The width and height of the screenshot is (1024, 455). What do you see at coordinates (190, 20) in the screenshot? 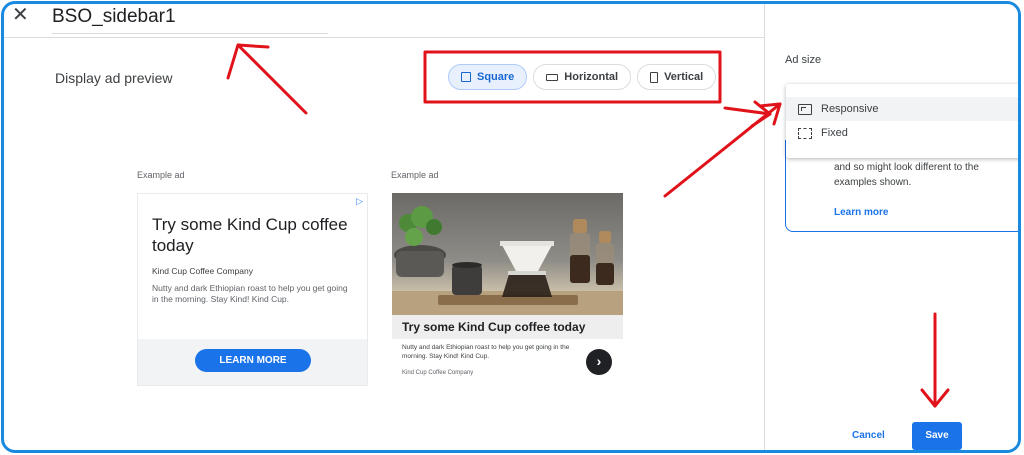
I see `ad-name-field: BSO_sidebar1` at bounding box center [190, 20].